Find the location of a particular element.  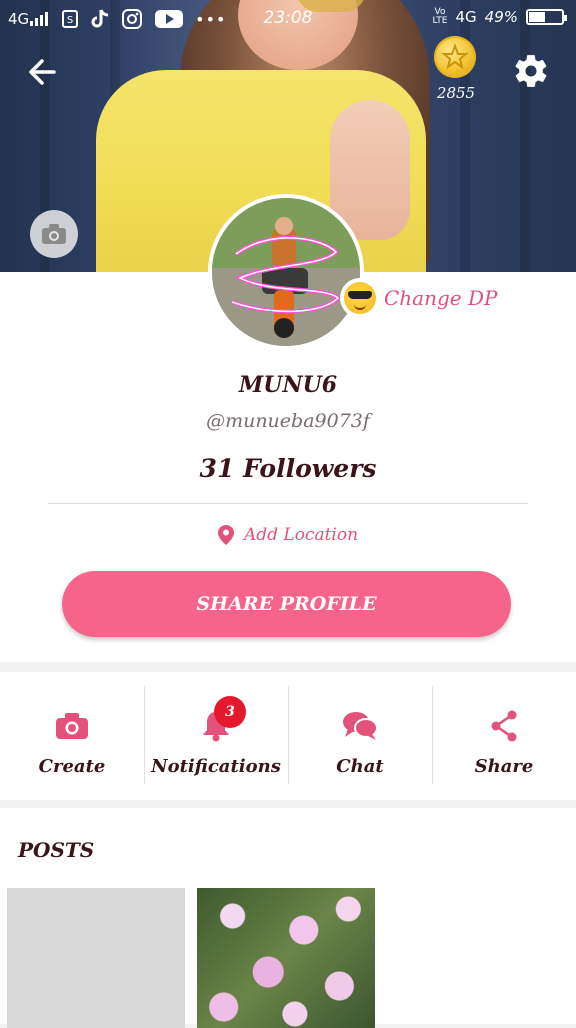

star-icon is located at coordinates (455, 56).